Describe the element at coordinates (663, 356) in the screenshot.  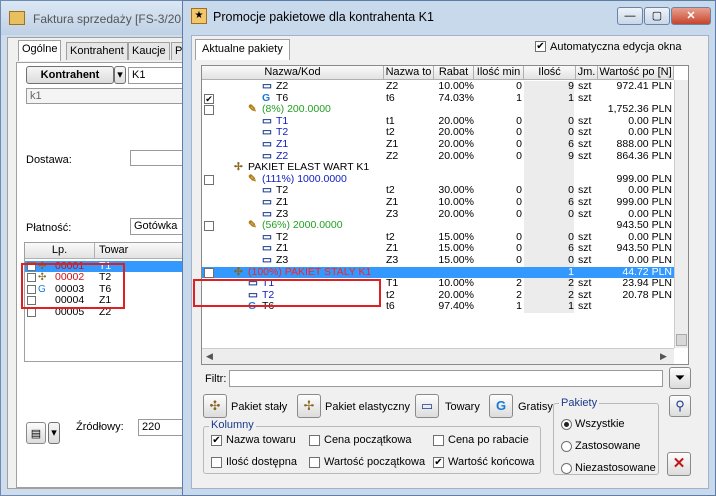
I see `scroll-right-icon: ▶` at that location.